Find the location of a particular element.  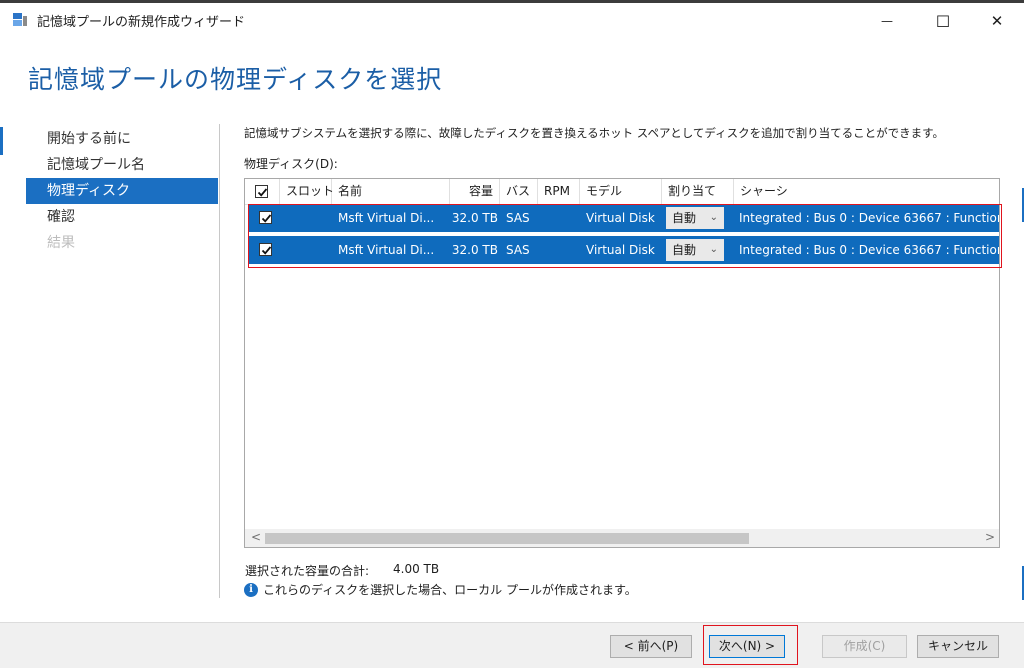

maximize-button: ☐ is located at coordinates (943, 21).